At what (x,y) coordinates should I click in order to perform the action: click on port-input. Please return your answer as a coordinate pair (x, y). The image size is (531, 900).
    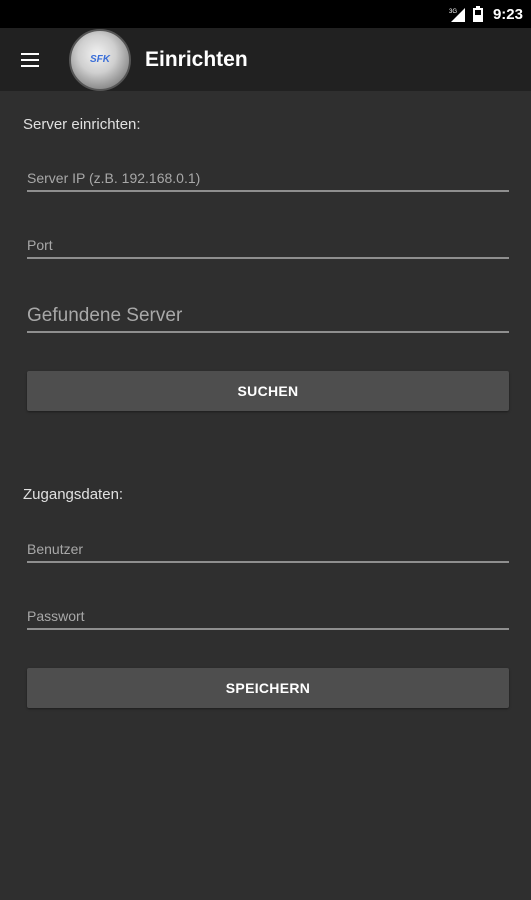
    Looking at the image, I should click on (268, 247).